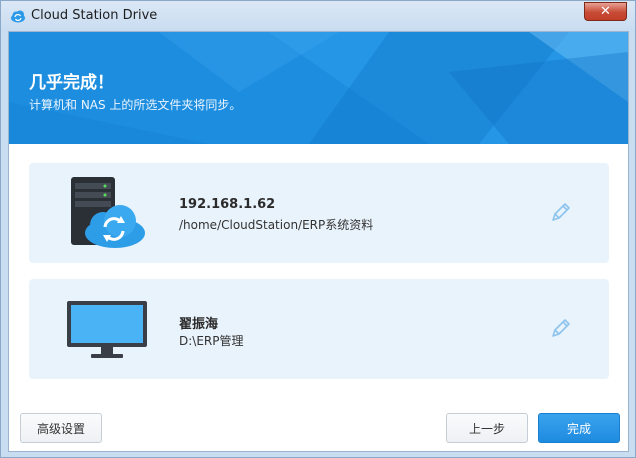 This screenshot has width=636, height=458. Describe the element at coordinates (487, 428) in the screenshot. I see `previous-button: 上一步` at that location.